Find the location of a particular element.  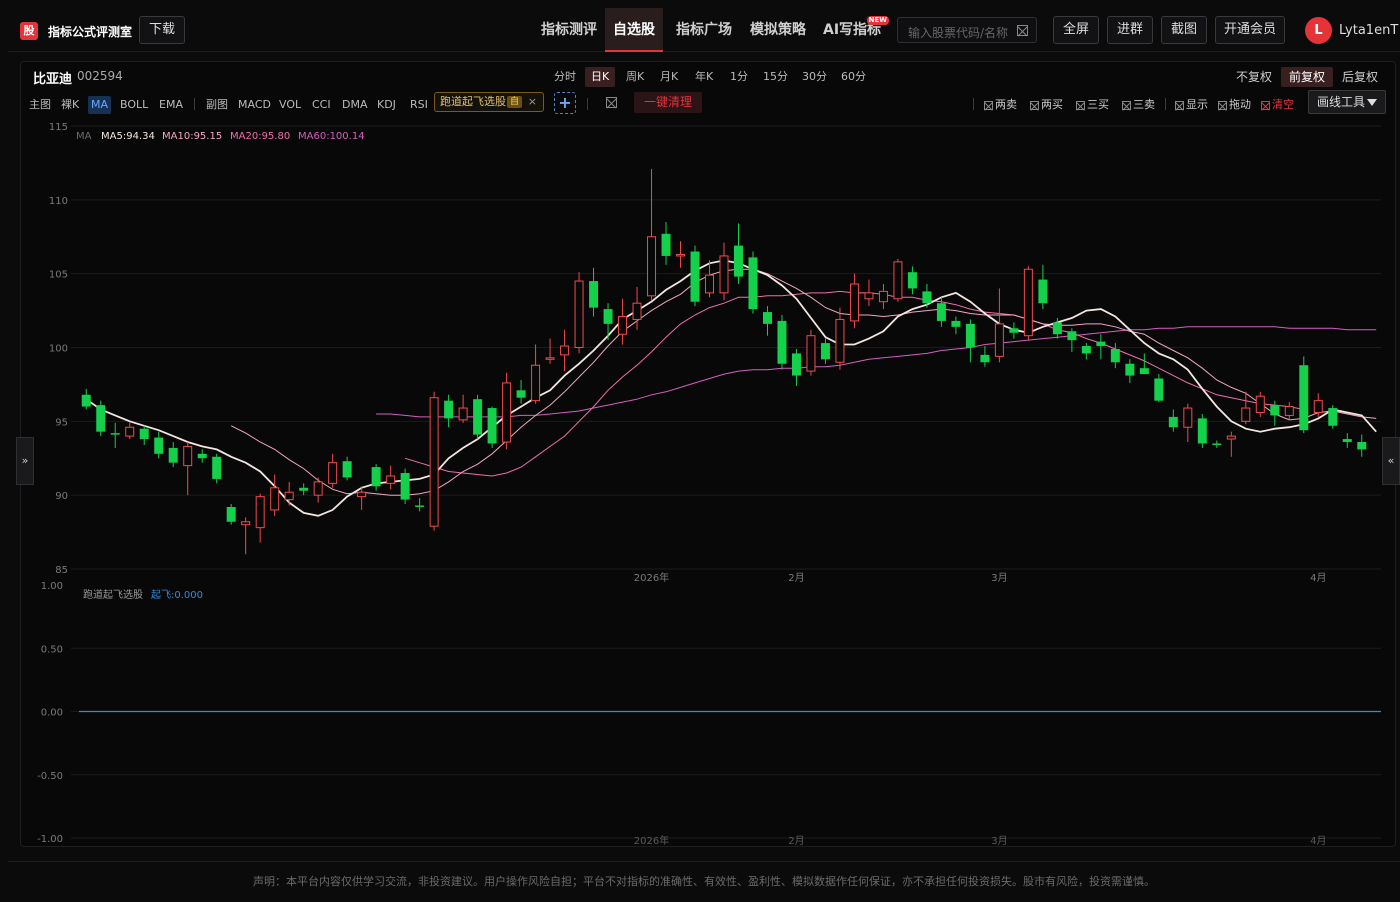

custom-indicator-chip: 跑道起飞选股 自 × is located at coordinates (489, 102).